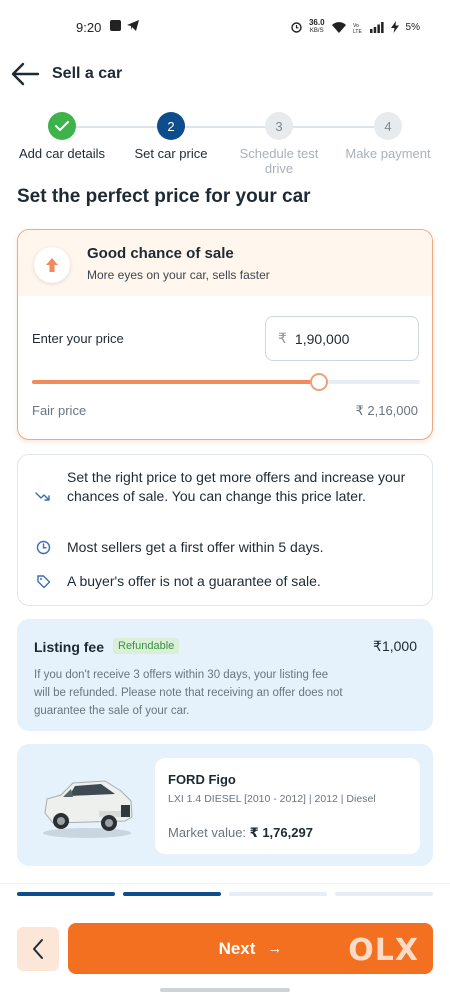  I want to click on status-bar: 9:20 36.0 KB/S Vo LTE 5%, so click(225, 28).